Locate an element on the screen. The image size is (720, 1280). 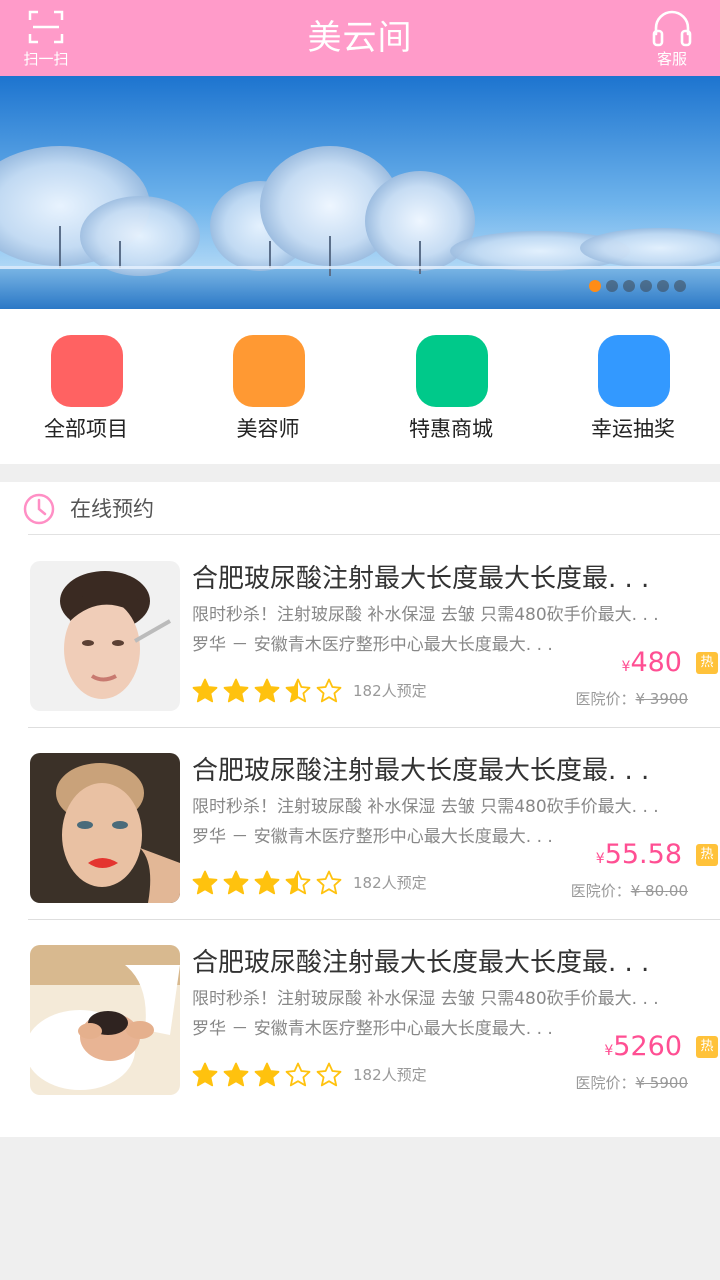
hospital-price: 医院价：¥ 80.00 is located at coordinates (629, 891).